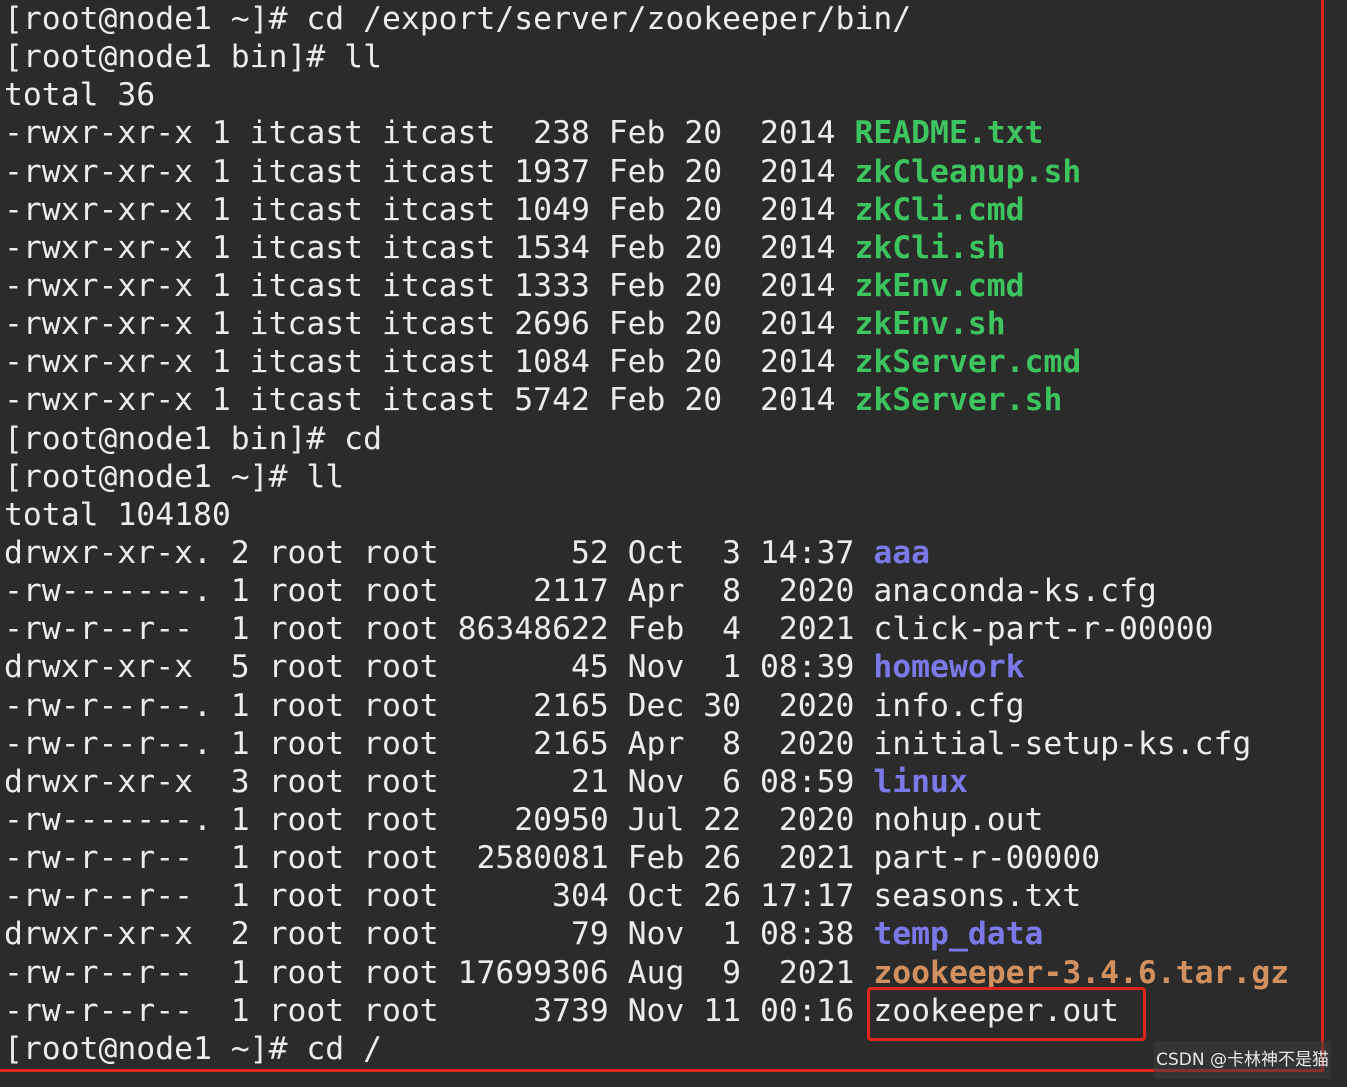 The width and height of the screenshot is (1347, 1087). What do you see at coordinates (193, 57) in the screenshot?
I see `line-text: [root@node1 bin]# ll` at bounding box center [193, 57].